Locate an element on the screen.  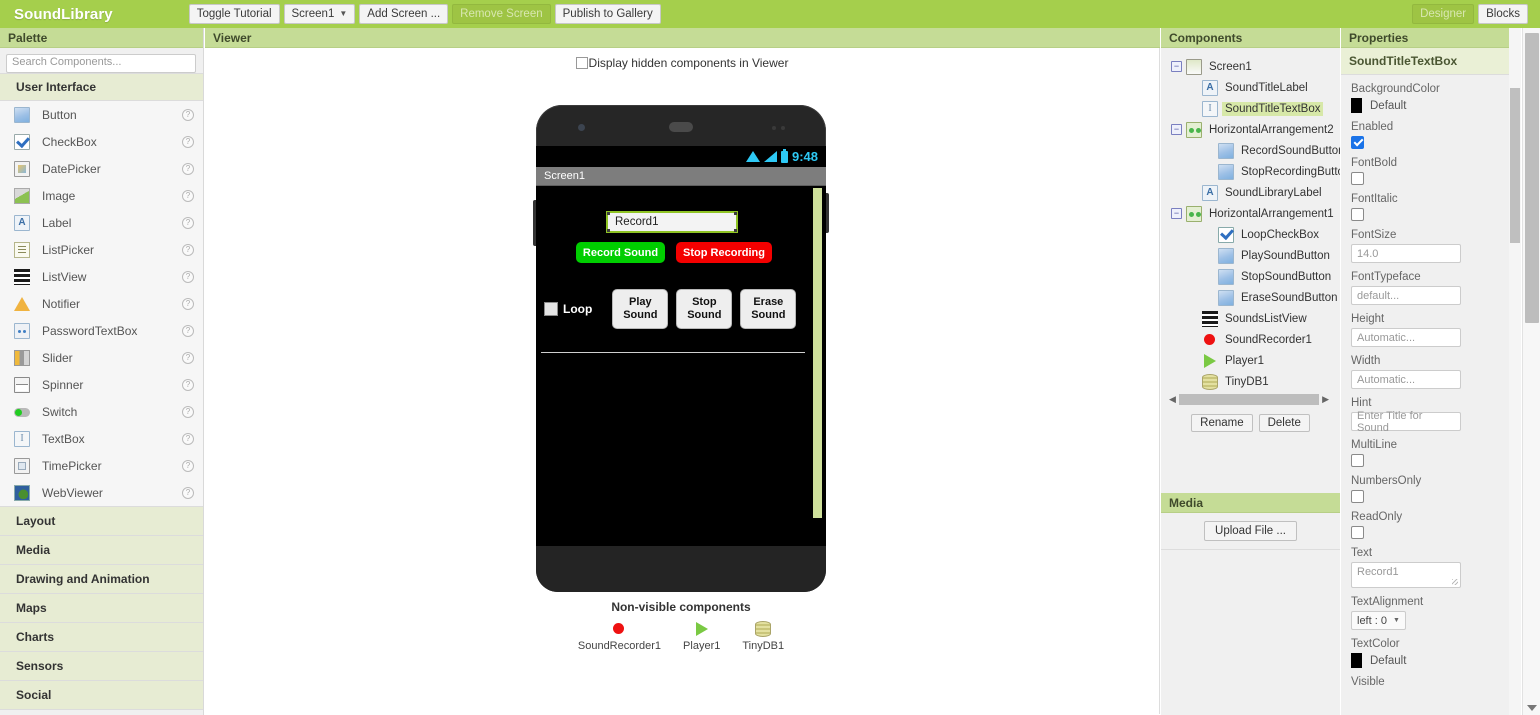
property-checkbox-fontbold is located at coordinates (1357, 178).